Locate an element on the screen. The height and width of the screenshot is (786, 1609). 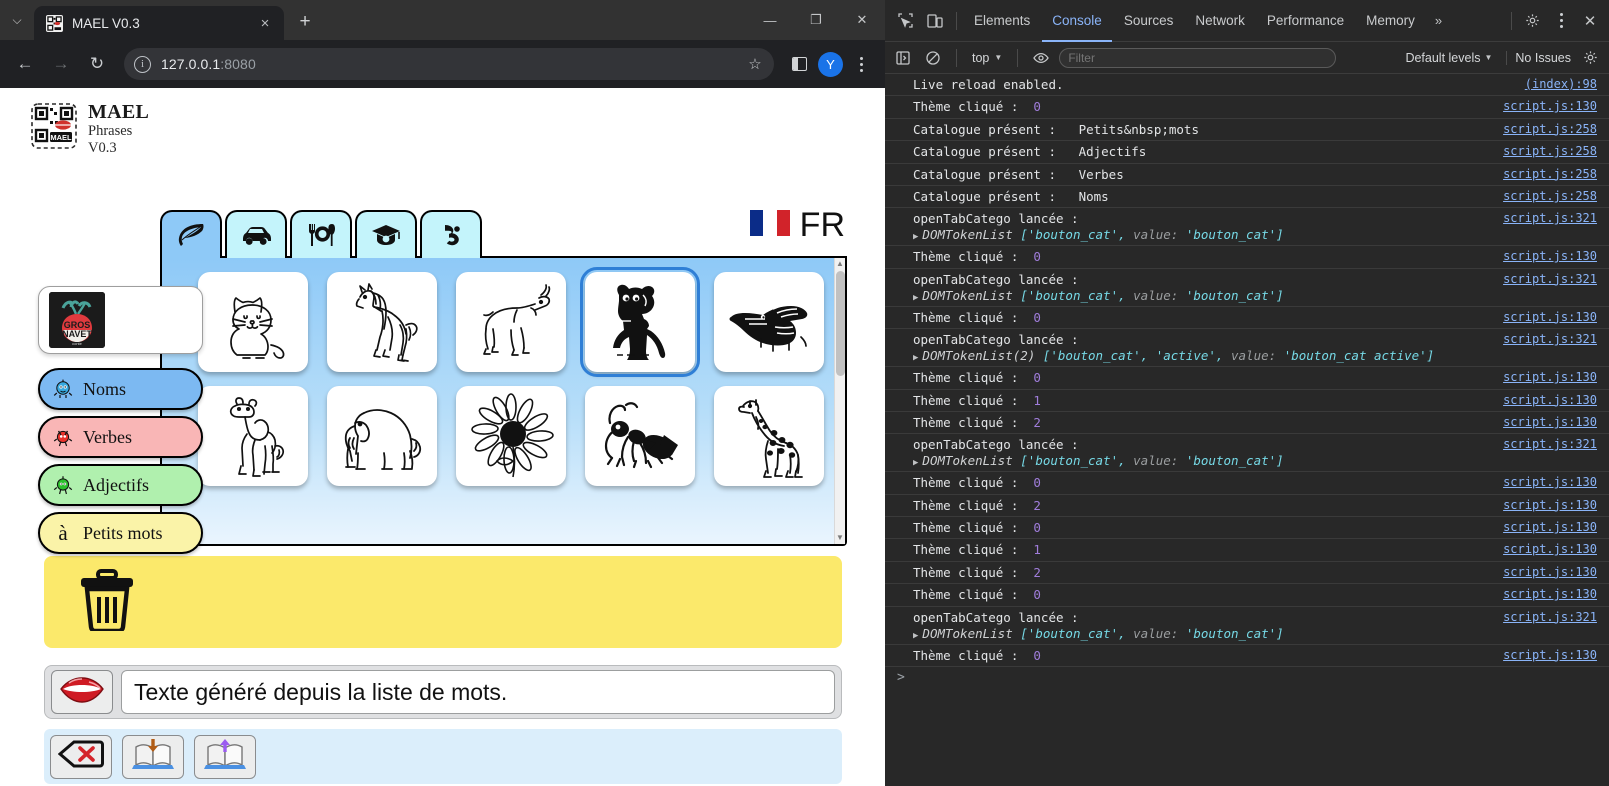
tab-performance: Performance is located at coordinates (1305, 21).